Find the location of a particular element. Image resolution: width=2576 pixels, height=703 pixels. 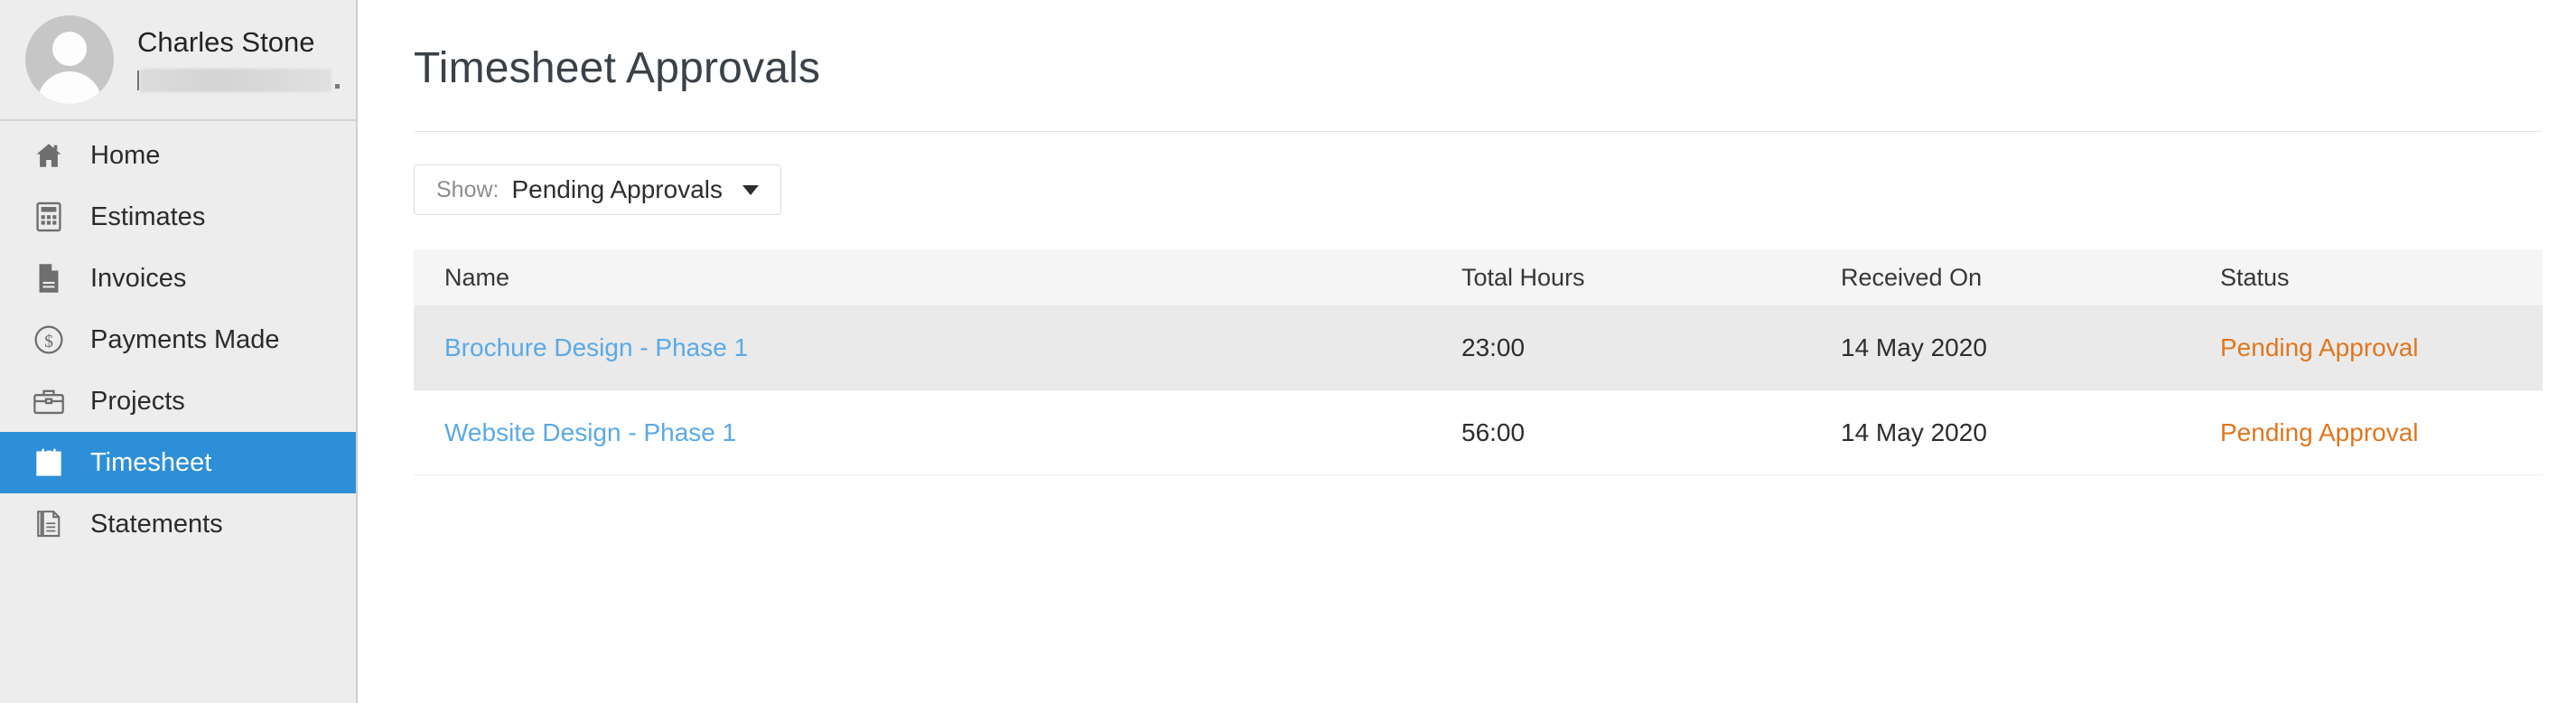

sidebar-item-invoices: Invoices is located at coordinates (178, 279).